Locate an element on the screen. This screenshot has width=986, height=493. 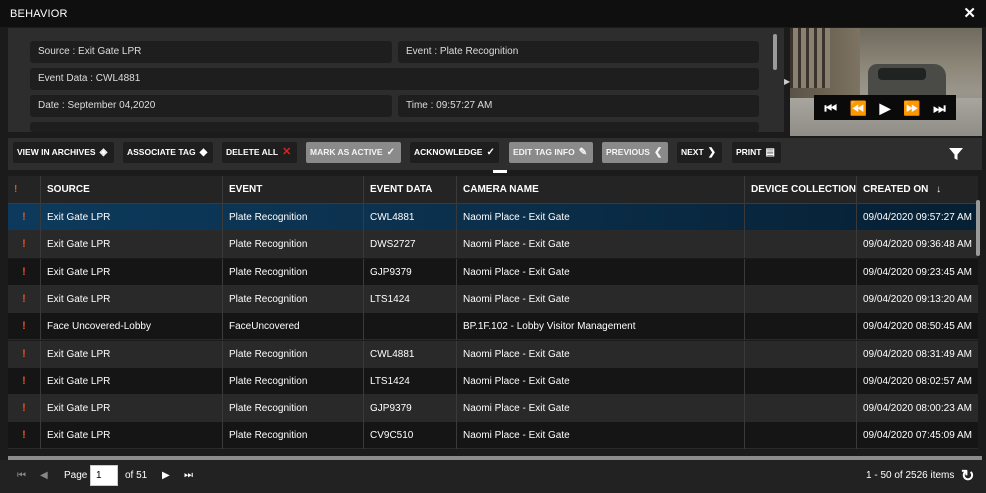
fast-forward-icon: ⏩ is located at coordinates (911, 108).